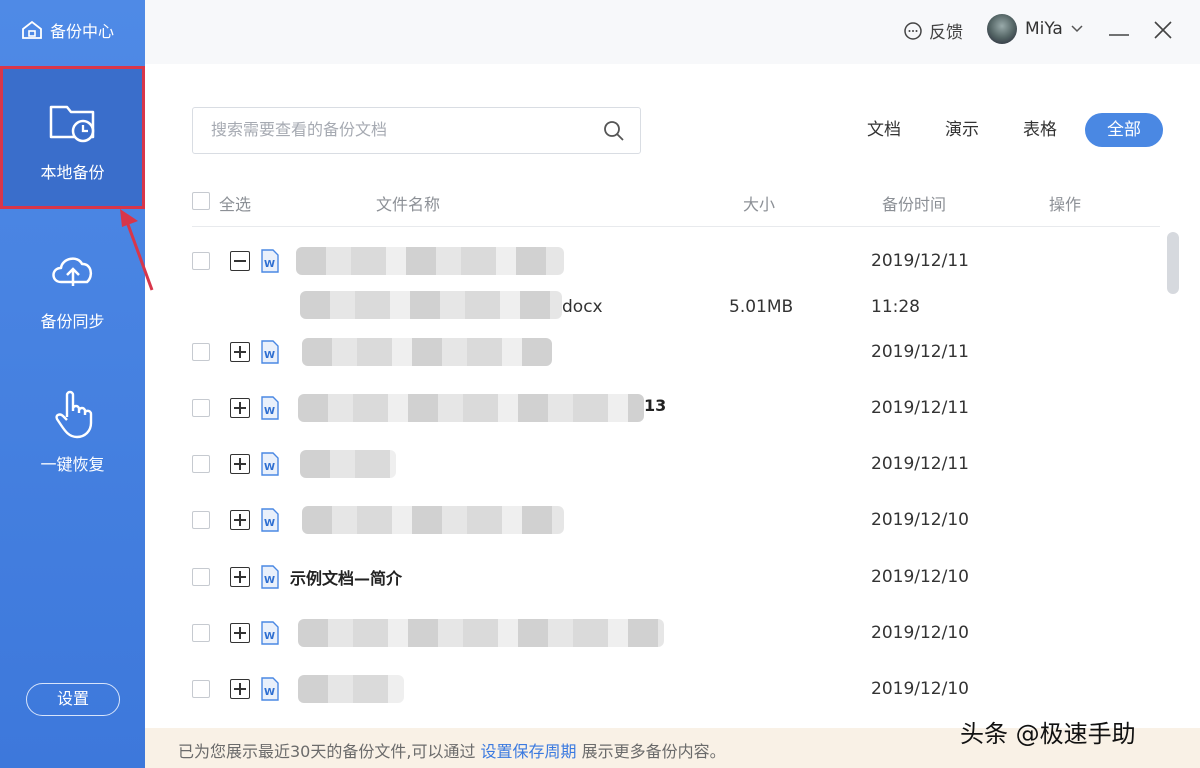  I want to click on filter-all: 全部, so click(1124, 130).